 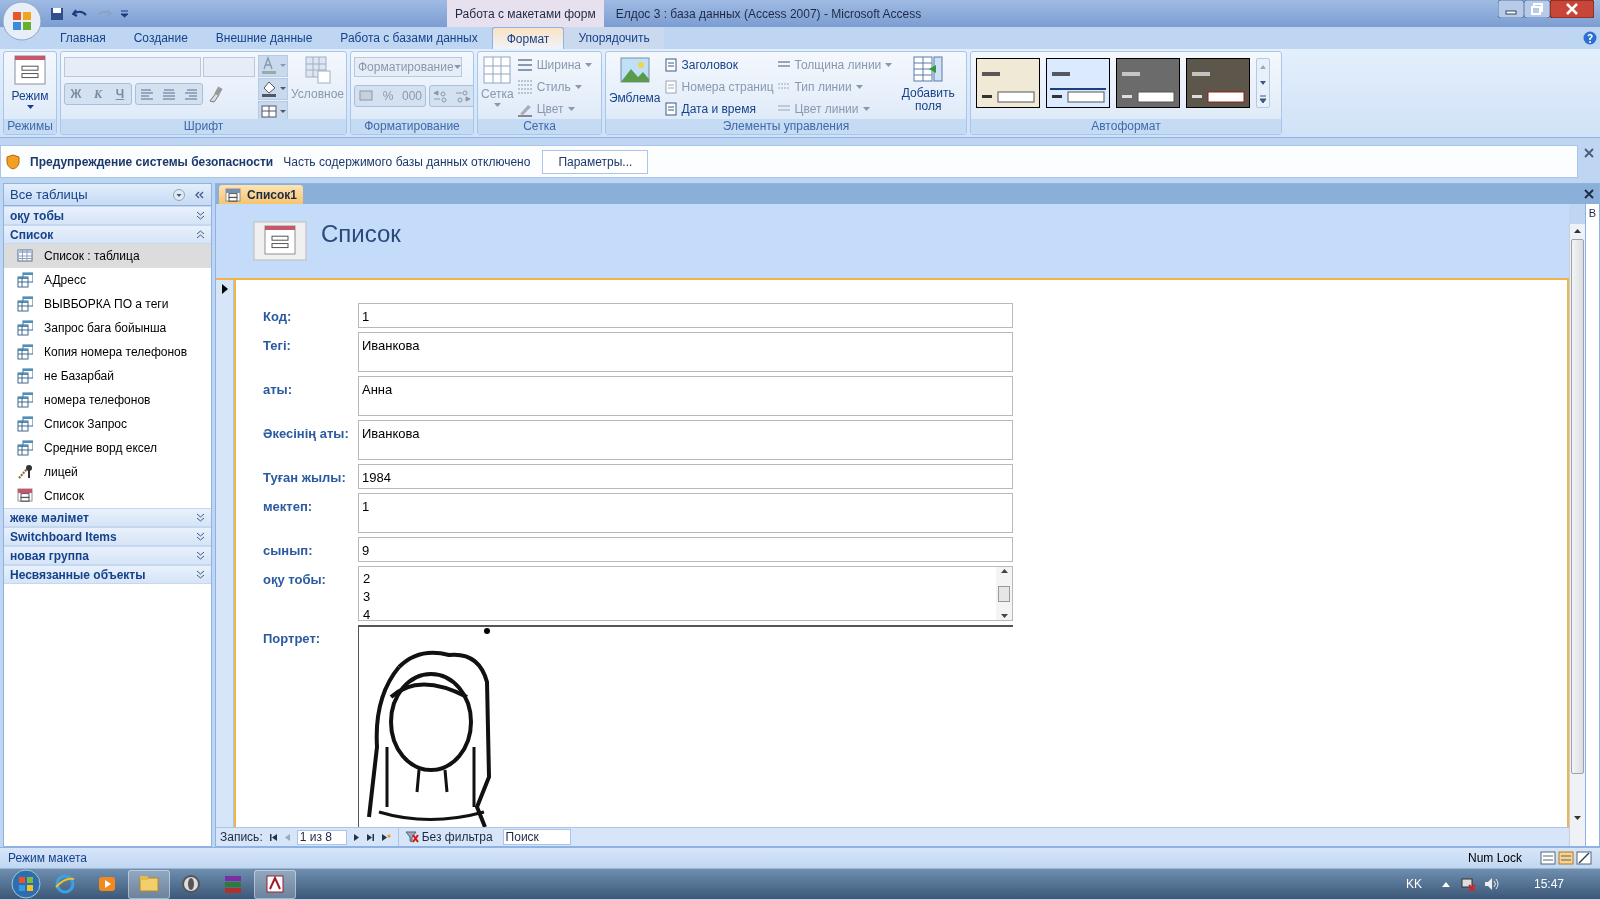 I want to click on nav-group-header: новая группа, so click(x=107, y=555).